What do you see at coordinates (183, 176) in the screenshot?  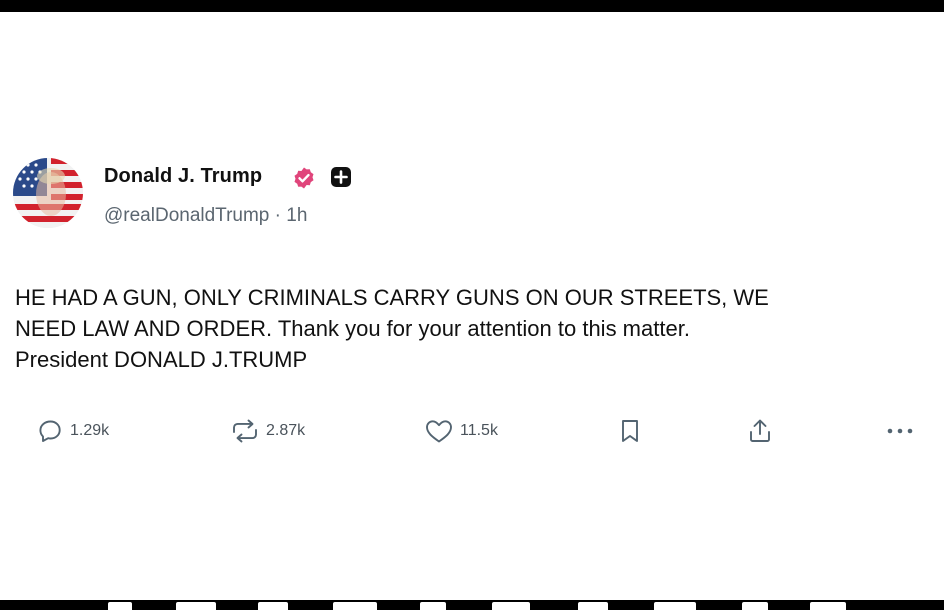 I see `author-display-name: Donald J. Trump` at bounding box center [183, 176].